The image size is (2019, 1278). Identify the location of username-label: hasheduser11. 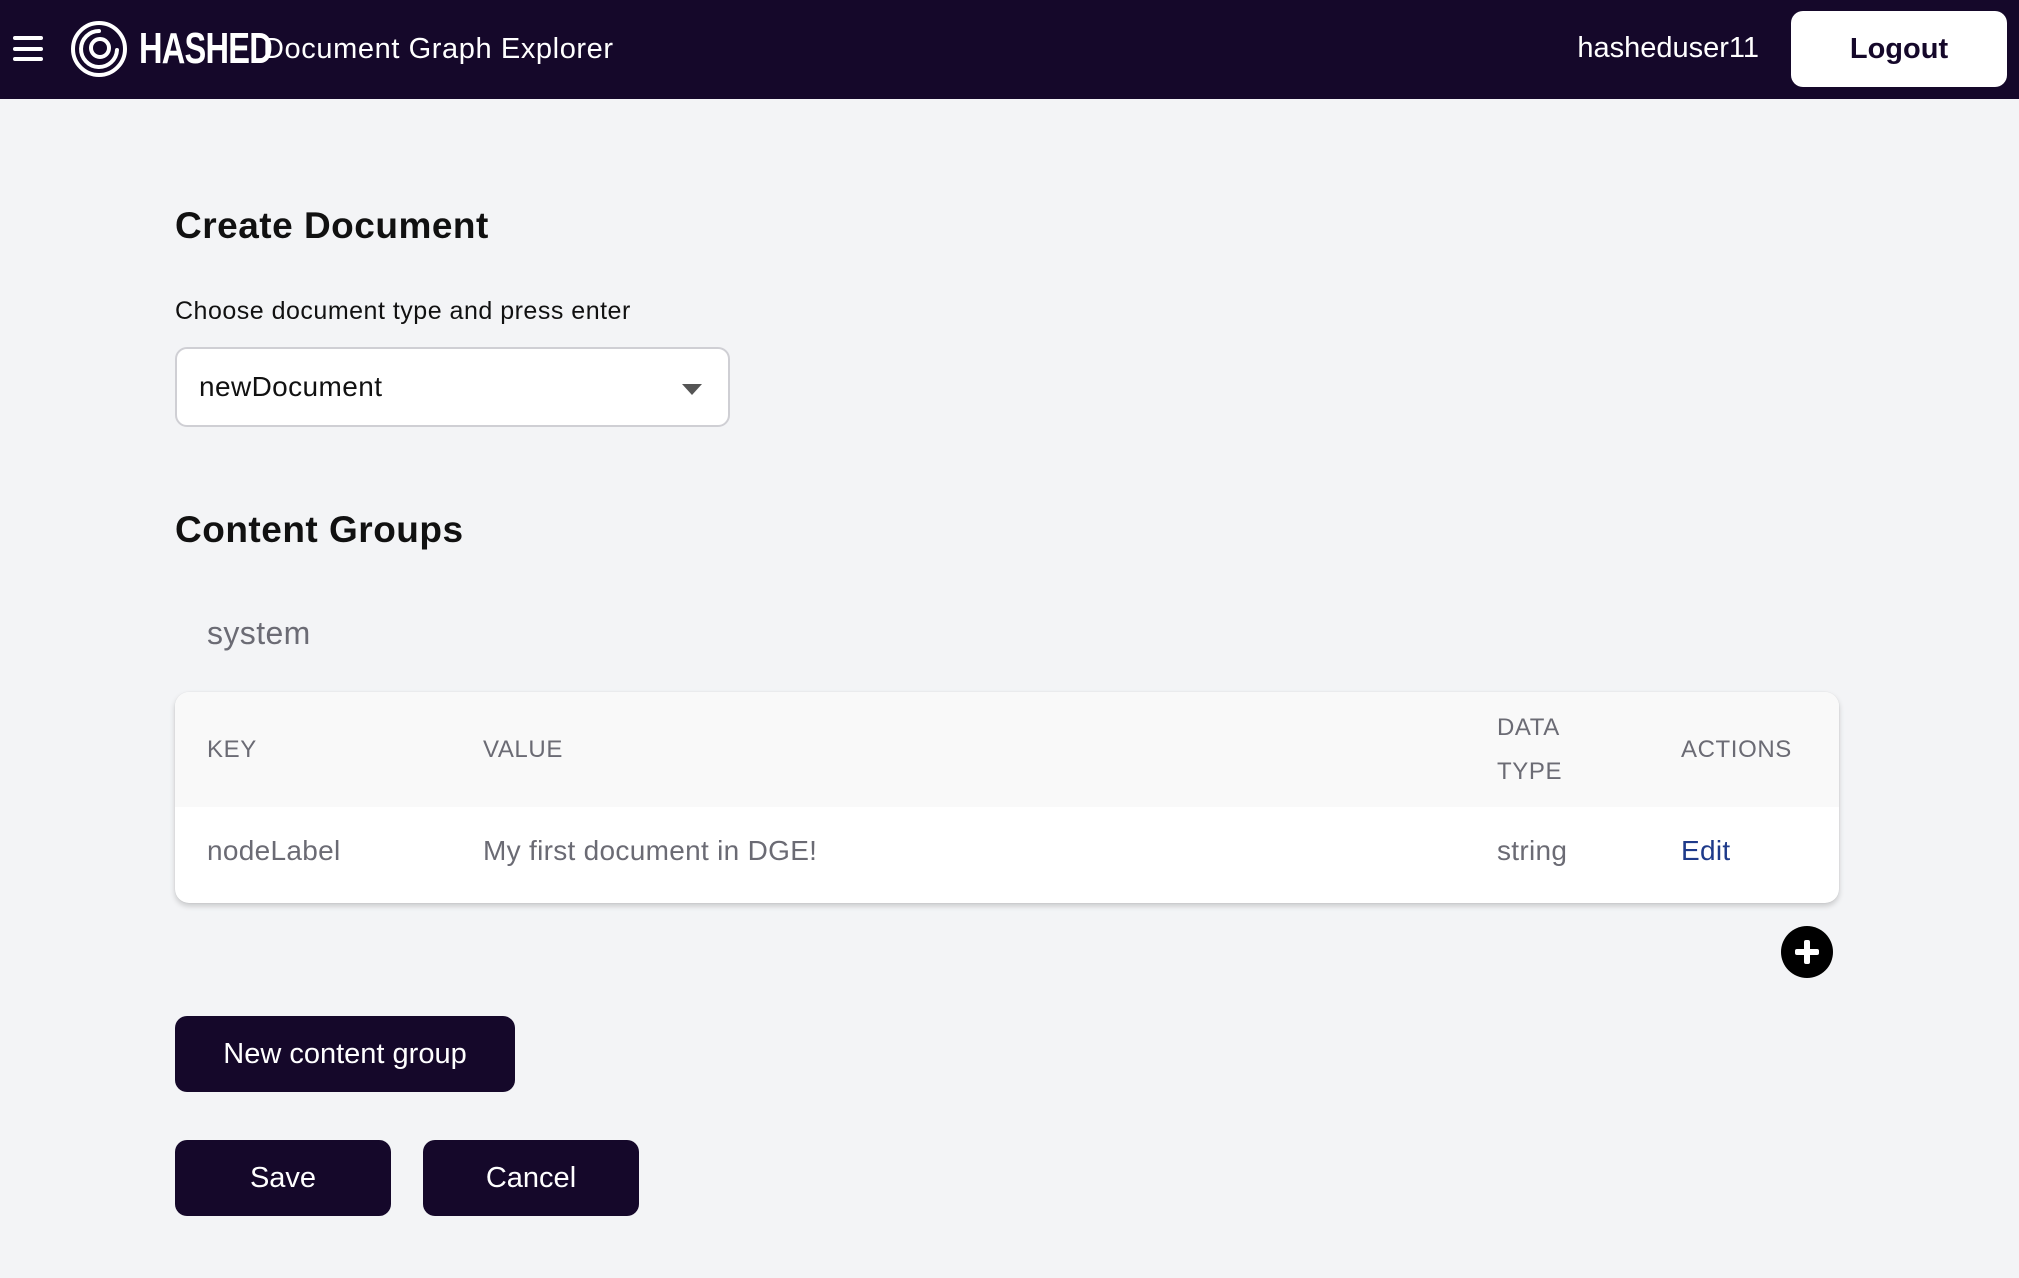
(1668, 48).